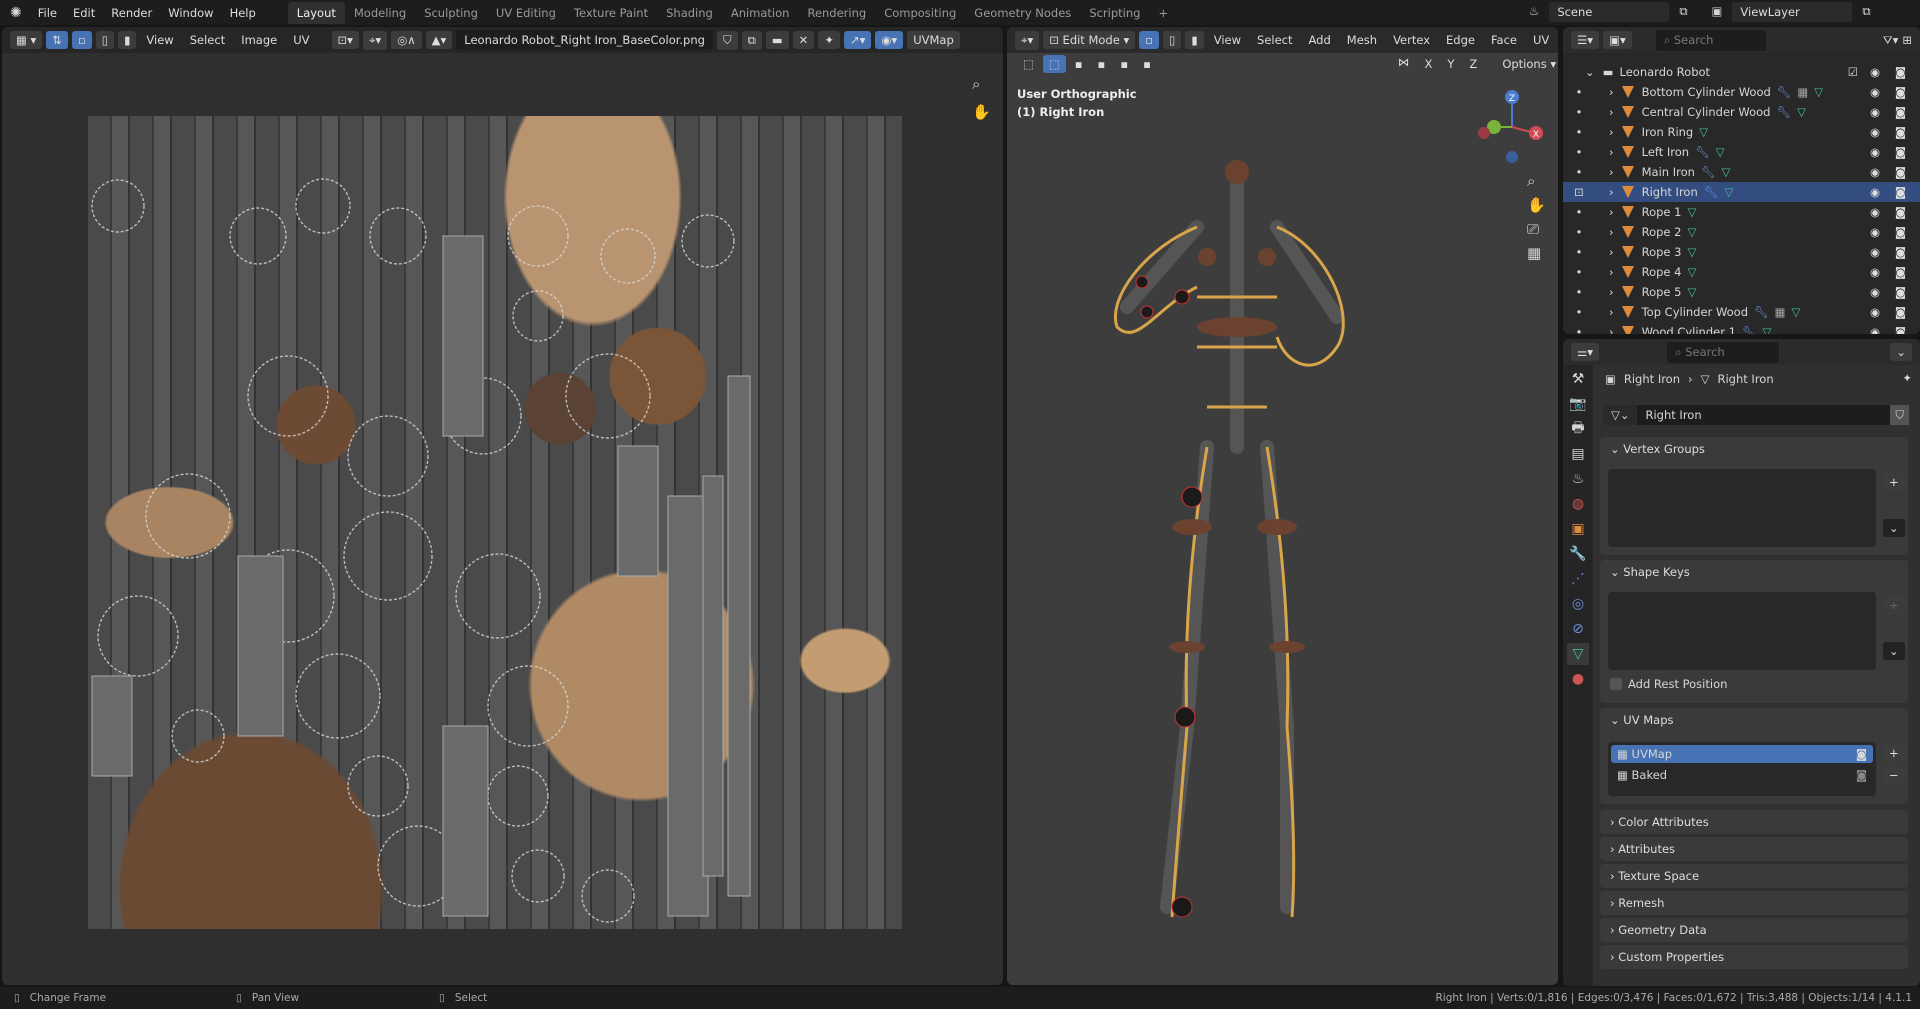 This screenshot has width=1920, height=1009. I want to click on mirror-x: X, so click(1428, 64).